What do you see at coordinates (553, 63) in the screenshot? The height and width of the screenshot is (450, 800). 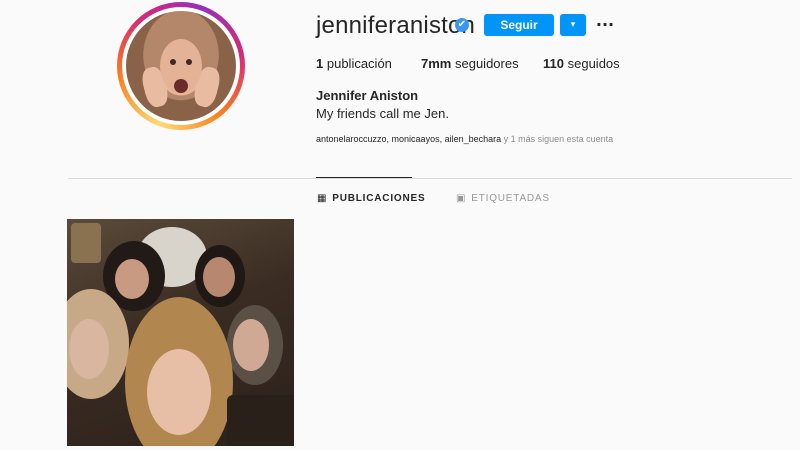 I see `following-count: 110` at bounding box center [553, 63].